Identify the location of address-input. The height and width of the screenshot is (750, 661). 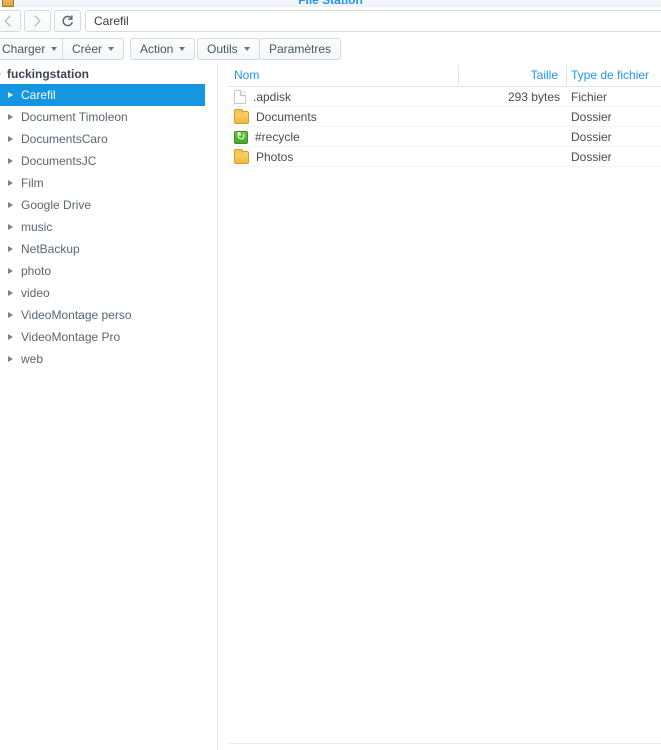
(373, 21).